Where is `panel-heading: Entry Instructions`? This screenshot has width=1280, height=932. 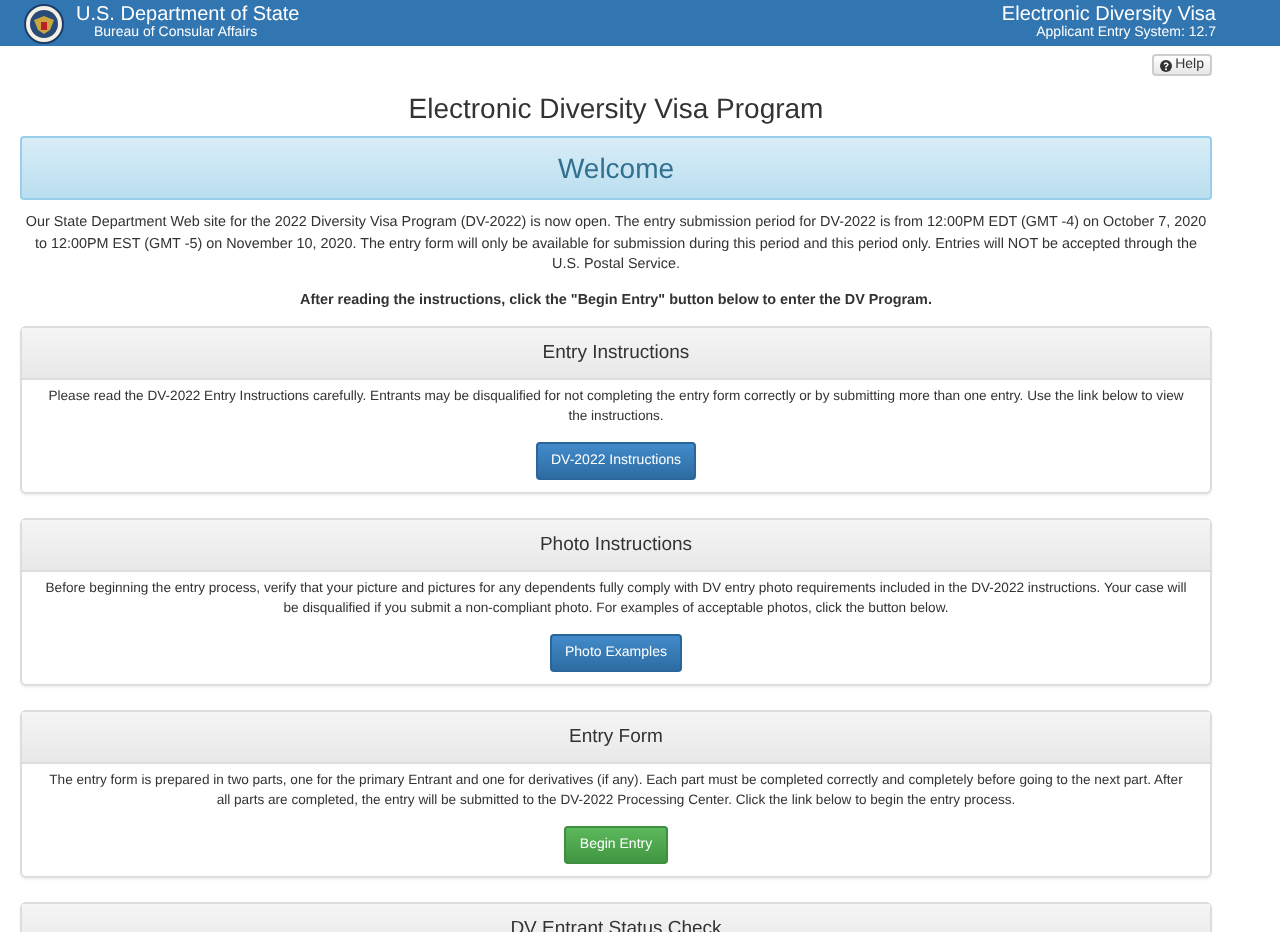
panel-heading: Entry Instructions is located at coordinates (616, 353).